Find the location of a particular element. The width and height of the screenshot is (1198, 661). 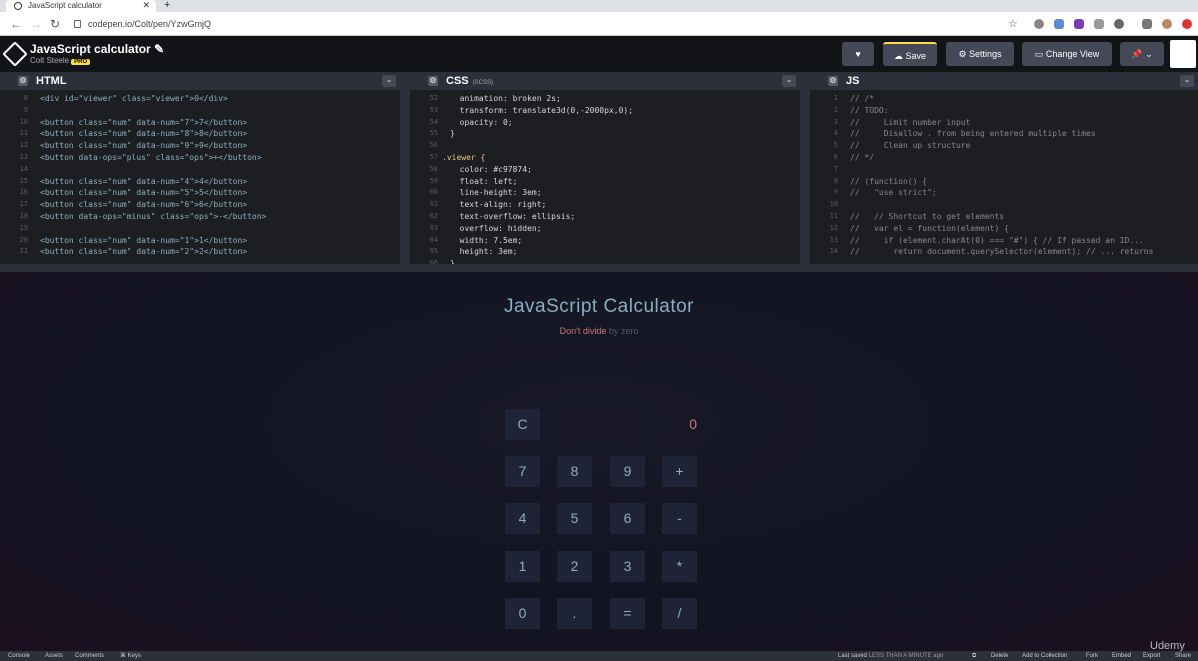

delete-button: Delete is located at coordinates (999, 656).